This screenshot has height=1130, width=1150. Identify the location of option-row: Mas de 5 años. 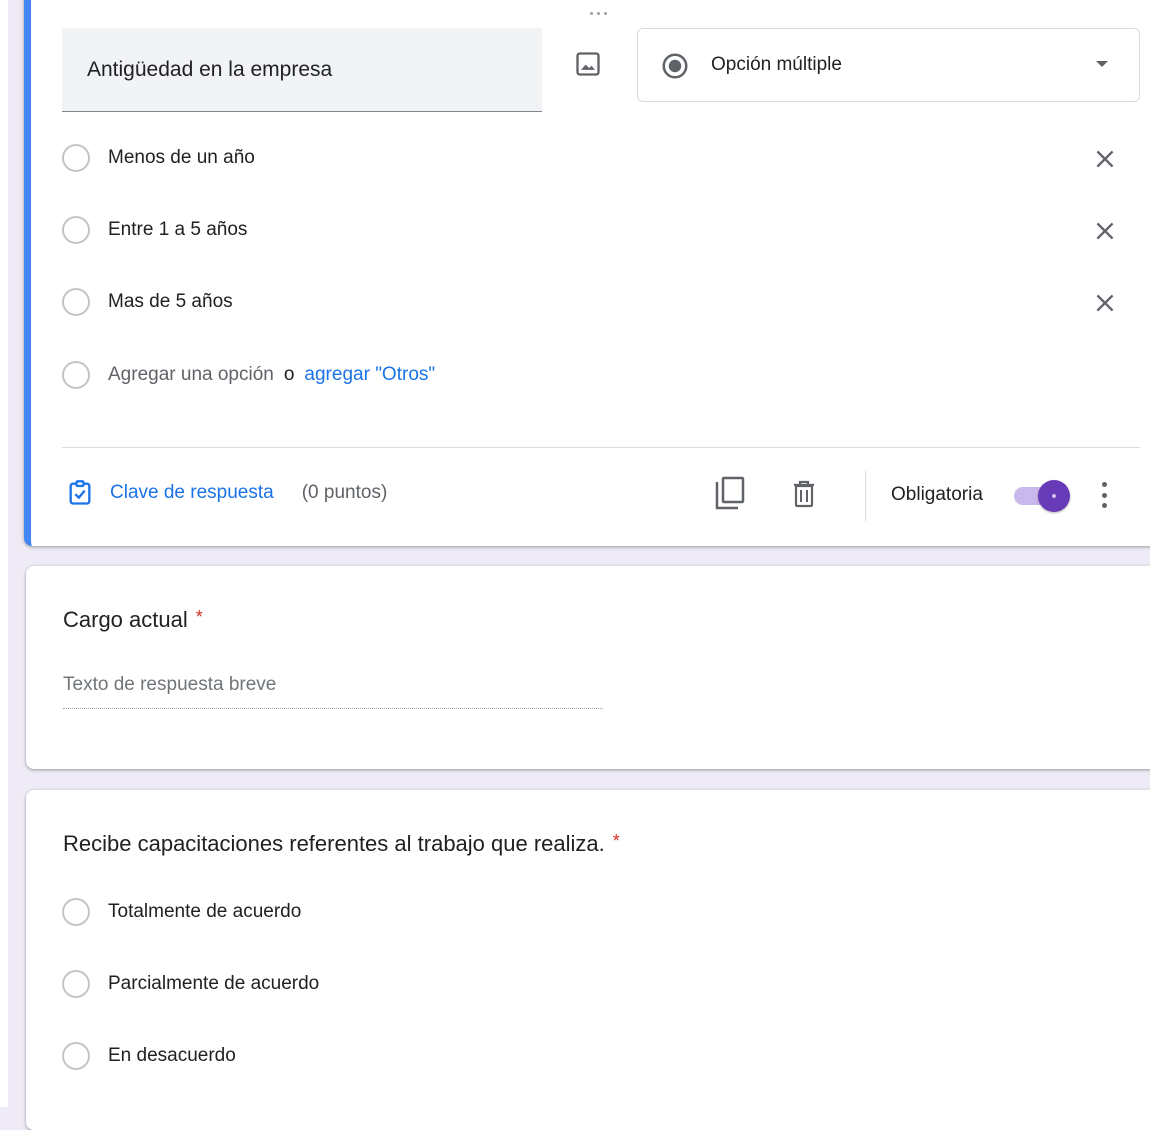
(147, 302).